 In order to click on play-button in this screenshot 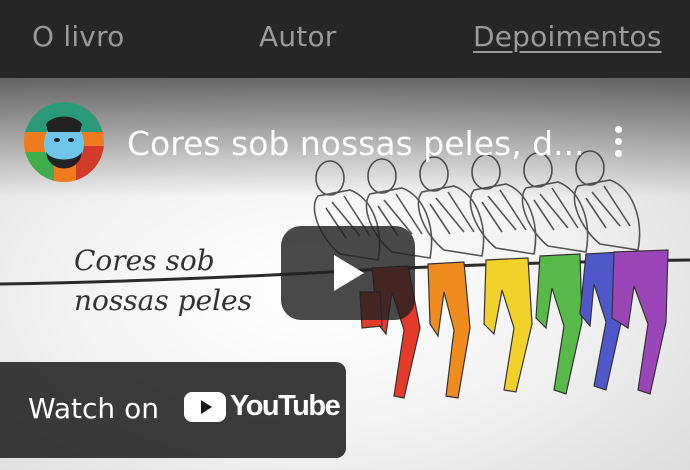, I will do `click(348, 273)`.